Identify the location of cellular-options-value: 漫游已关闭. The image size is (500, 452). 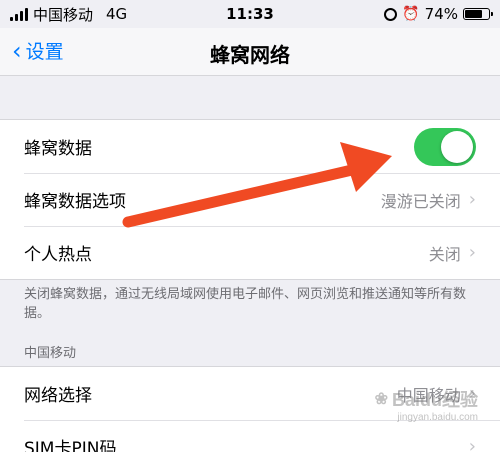
(420, 201).